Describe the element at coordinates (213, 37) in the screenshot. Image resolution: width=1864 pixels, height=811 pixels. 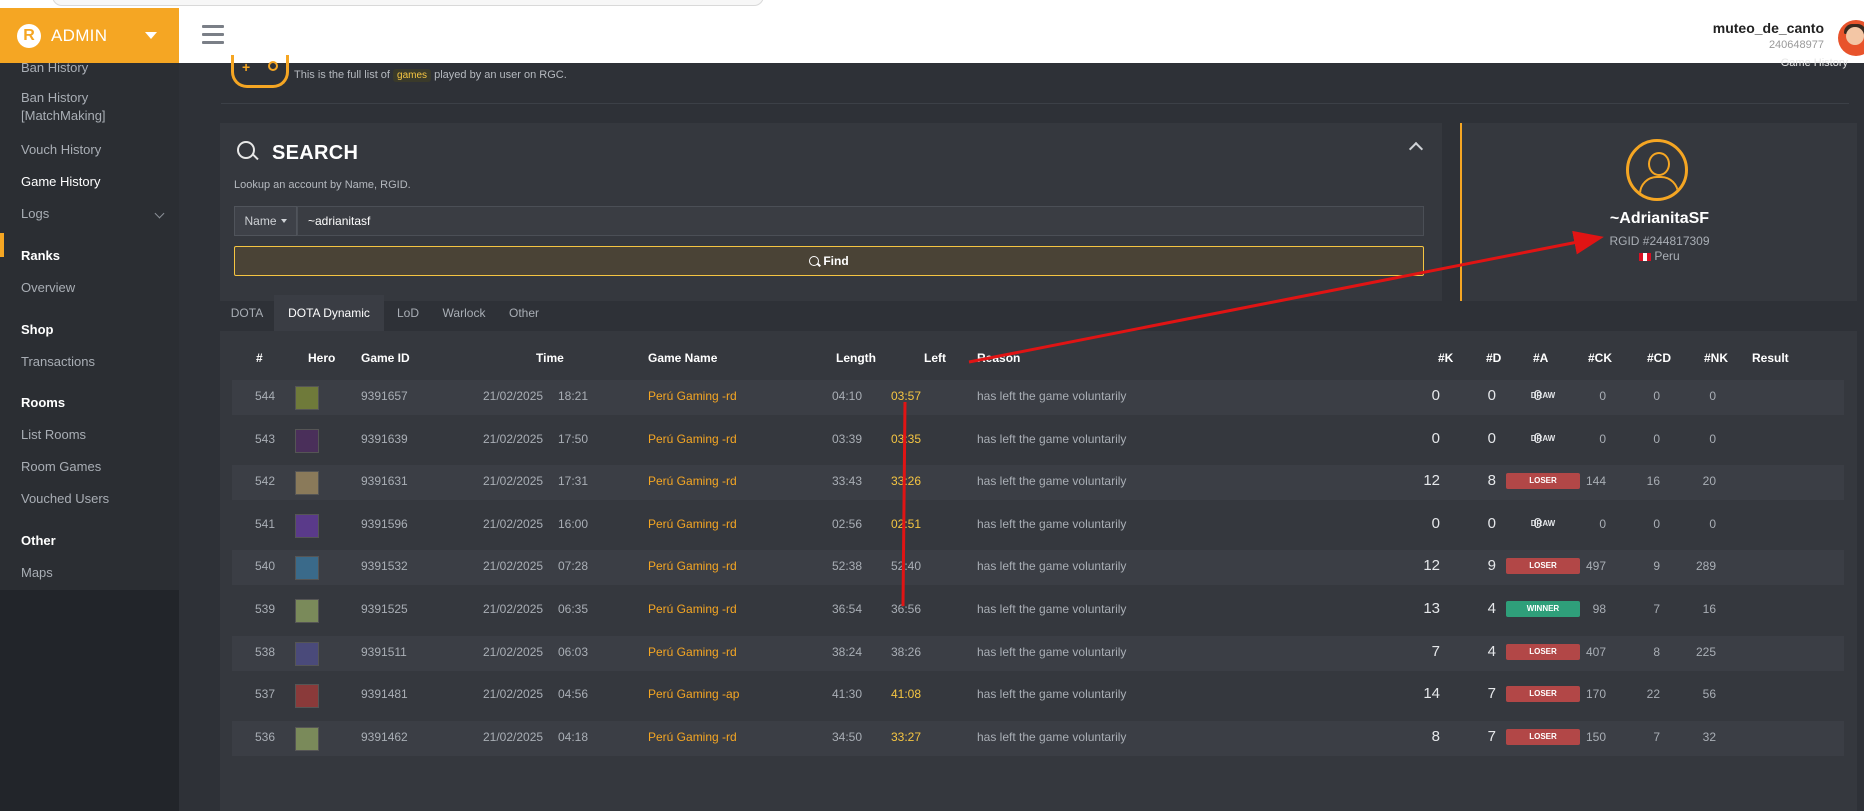
I see `hamburger-menu-icon` at that location.